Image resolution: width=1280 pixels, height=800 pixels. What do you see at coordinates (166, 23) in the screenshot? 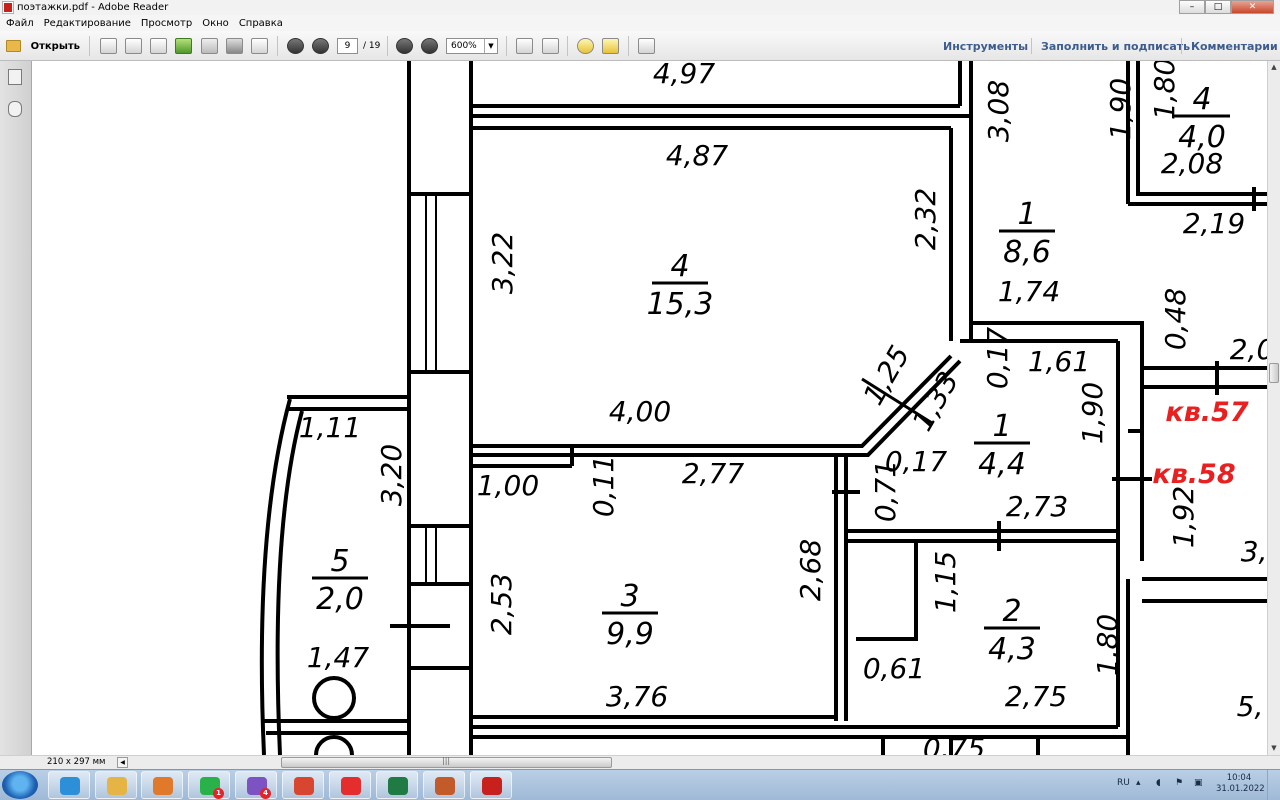
I see `menu-view: Просмотр` at bounding box center [166, 23].